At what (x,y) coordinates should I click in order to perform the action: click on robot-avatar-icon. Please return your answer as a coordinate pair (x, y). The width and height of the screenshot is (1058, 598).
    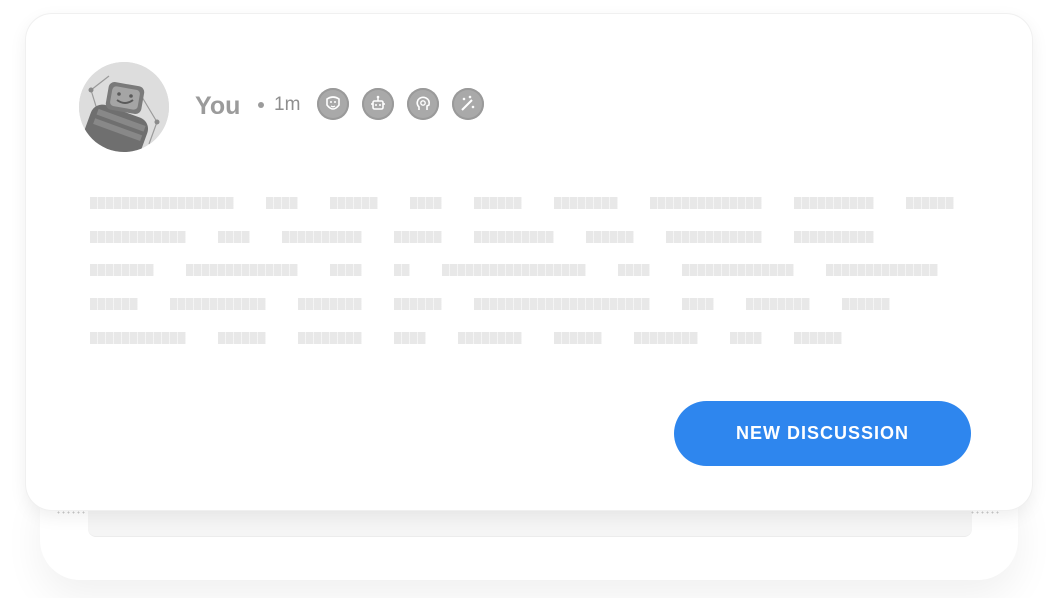
    Looking at the image, I should click on (124, 107).